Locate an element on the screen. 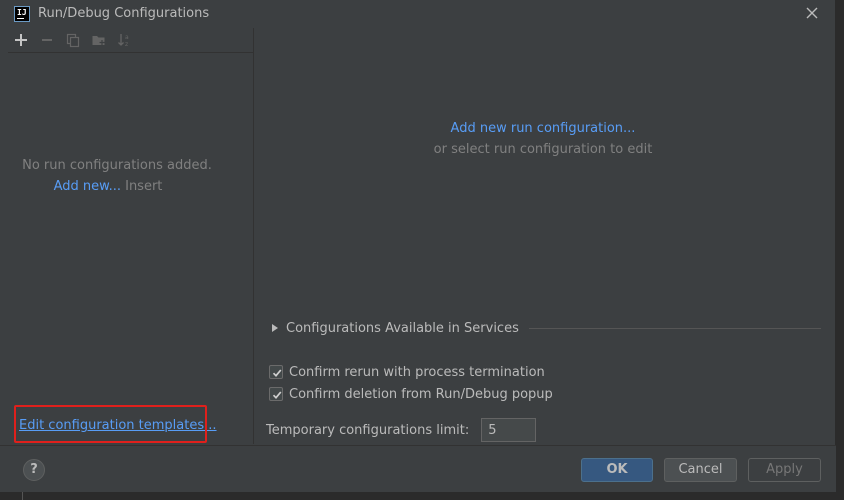  window-title: Run/Debug Configurations is located at coordinates (124, 13).